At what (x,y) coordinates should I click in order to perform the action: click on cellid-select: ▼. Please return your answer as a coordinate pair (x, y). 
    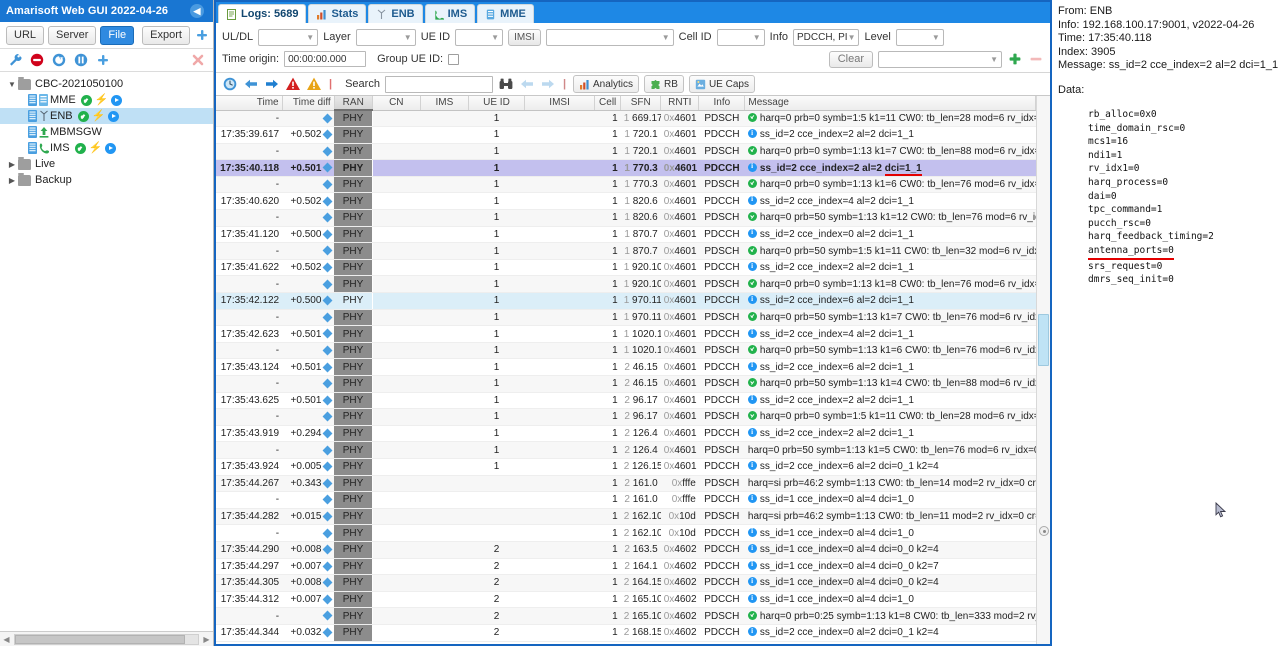
    Looking at the image, I should click on (740, 37).